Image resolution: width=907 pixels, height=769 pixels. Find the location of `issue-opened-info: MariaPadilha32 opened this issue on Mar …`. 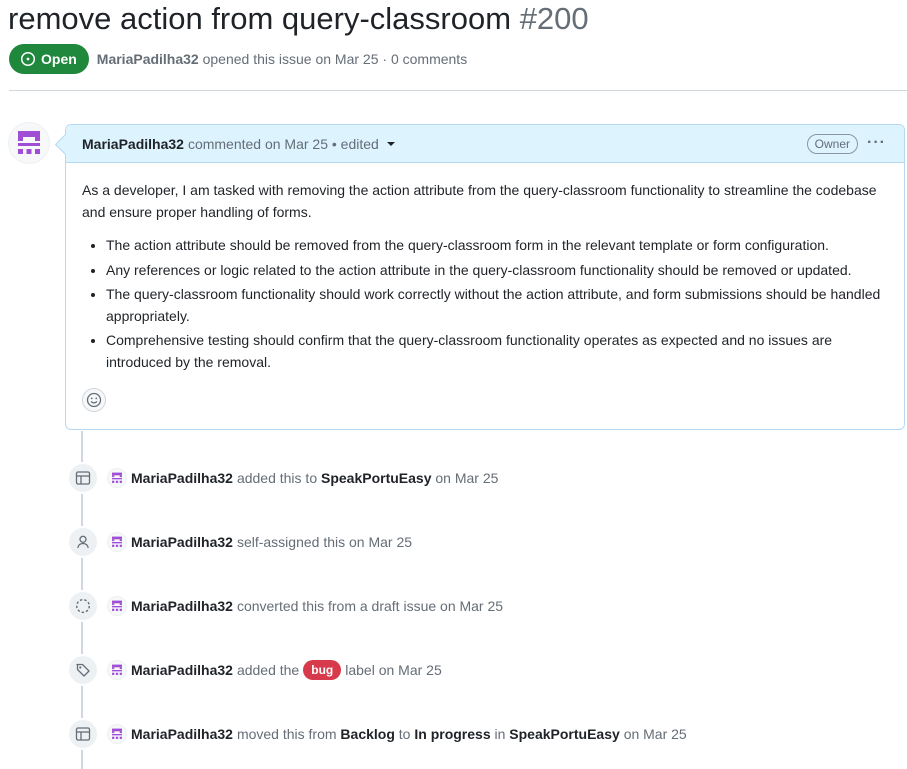

issue-opened-info: MariaPadilha32 opened this issue on Mar … is located at coordinates (282, 59).